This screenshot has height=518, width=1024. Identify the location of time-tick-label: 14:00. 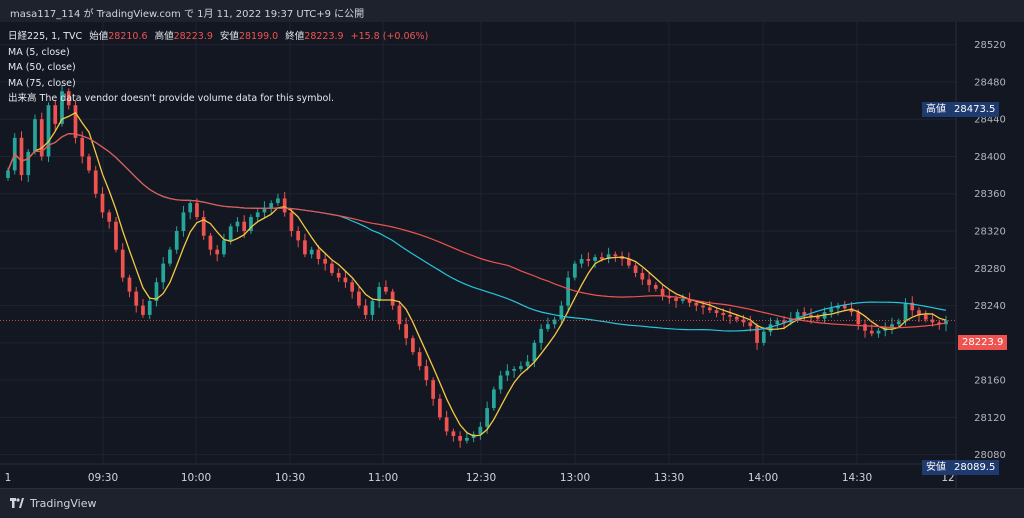
(763, 478).